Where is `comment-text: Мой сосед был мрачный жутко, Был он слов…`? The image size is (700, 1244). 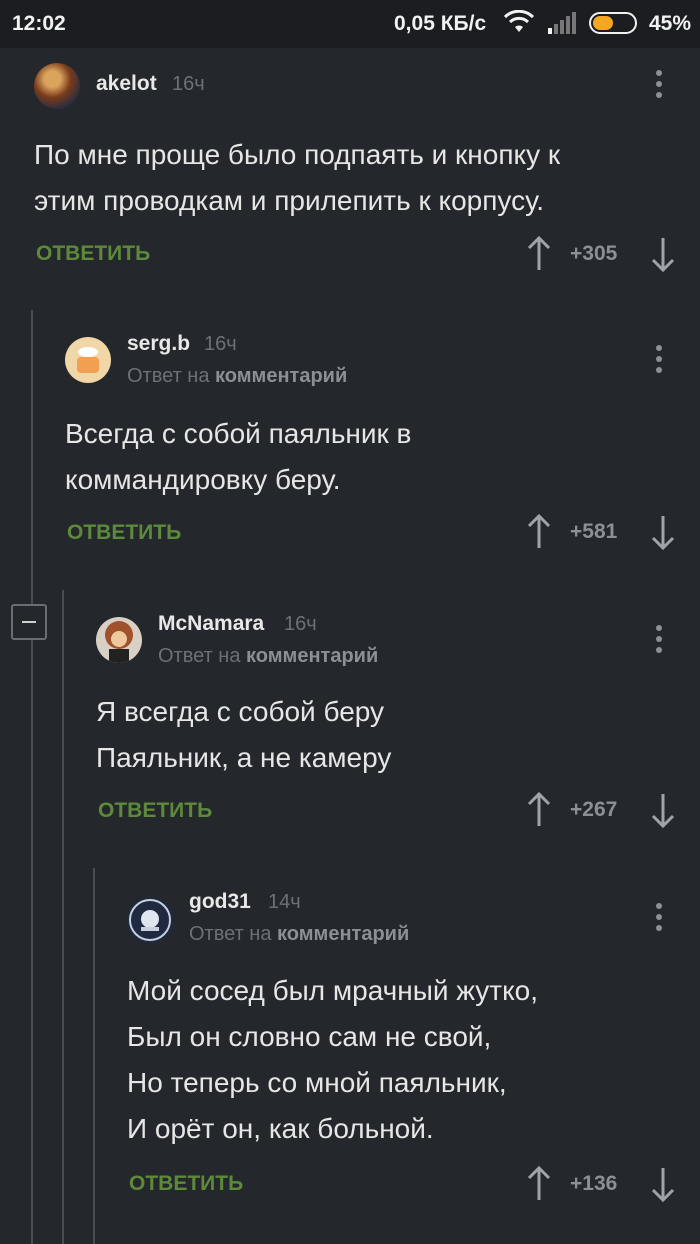 comment-text: Мой сосед был мрачный жутко, Был он слов… is located at coordinates (333, 1059).